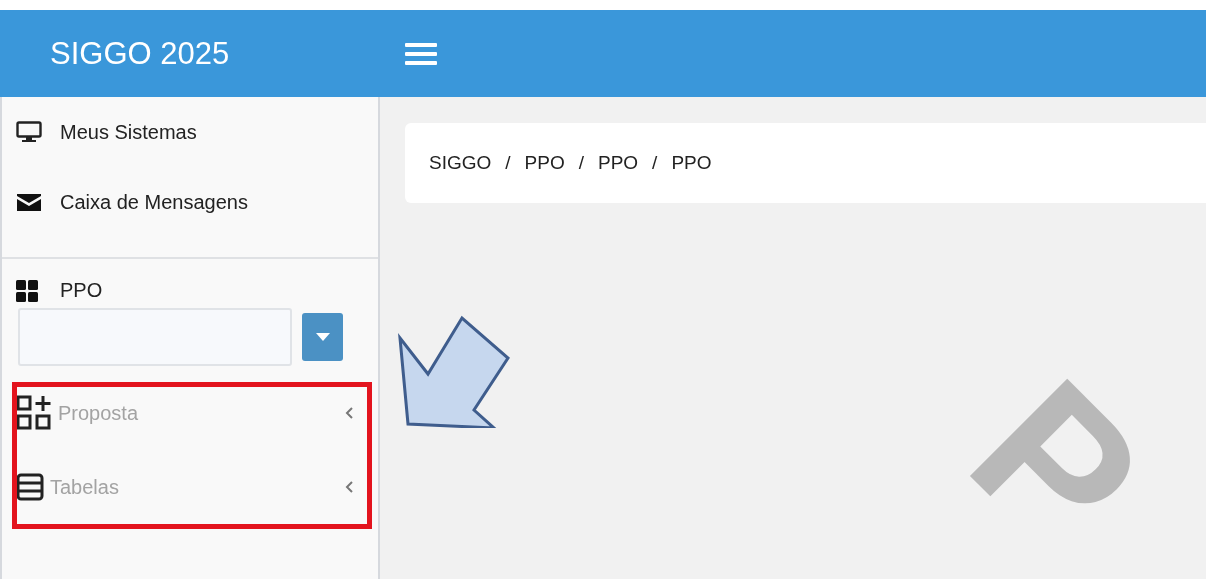 The image size is (1206, 579). What do you see at coordinates (155, 337) in the screenshot?
I see `module-select-field` at bounding box center [155, 337].